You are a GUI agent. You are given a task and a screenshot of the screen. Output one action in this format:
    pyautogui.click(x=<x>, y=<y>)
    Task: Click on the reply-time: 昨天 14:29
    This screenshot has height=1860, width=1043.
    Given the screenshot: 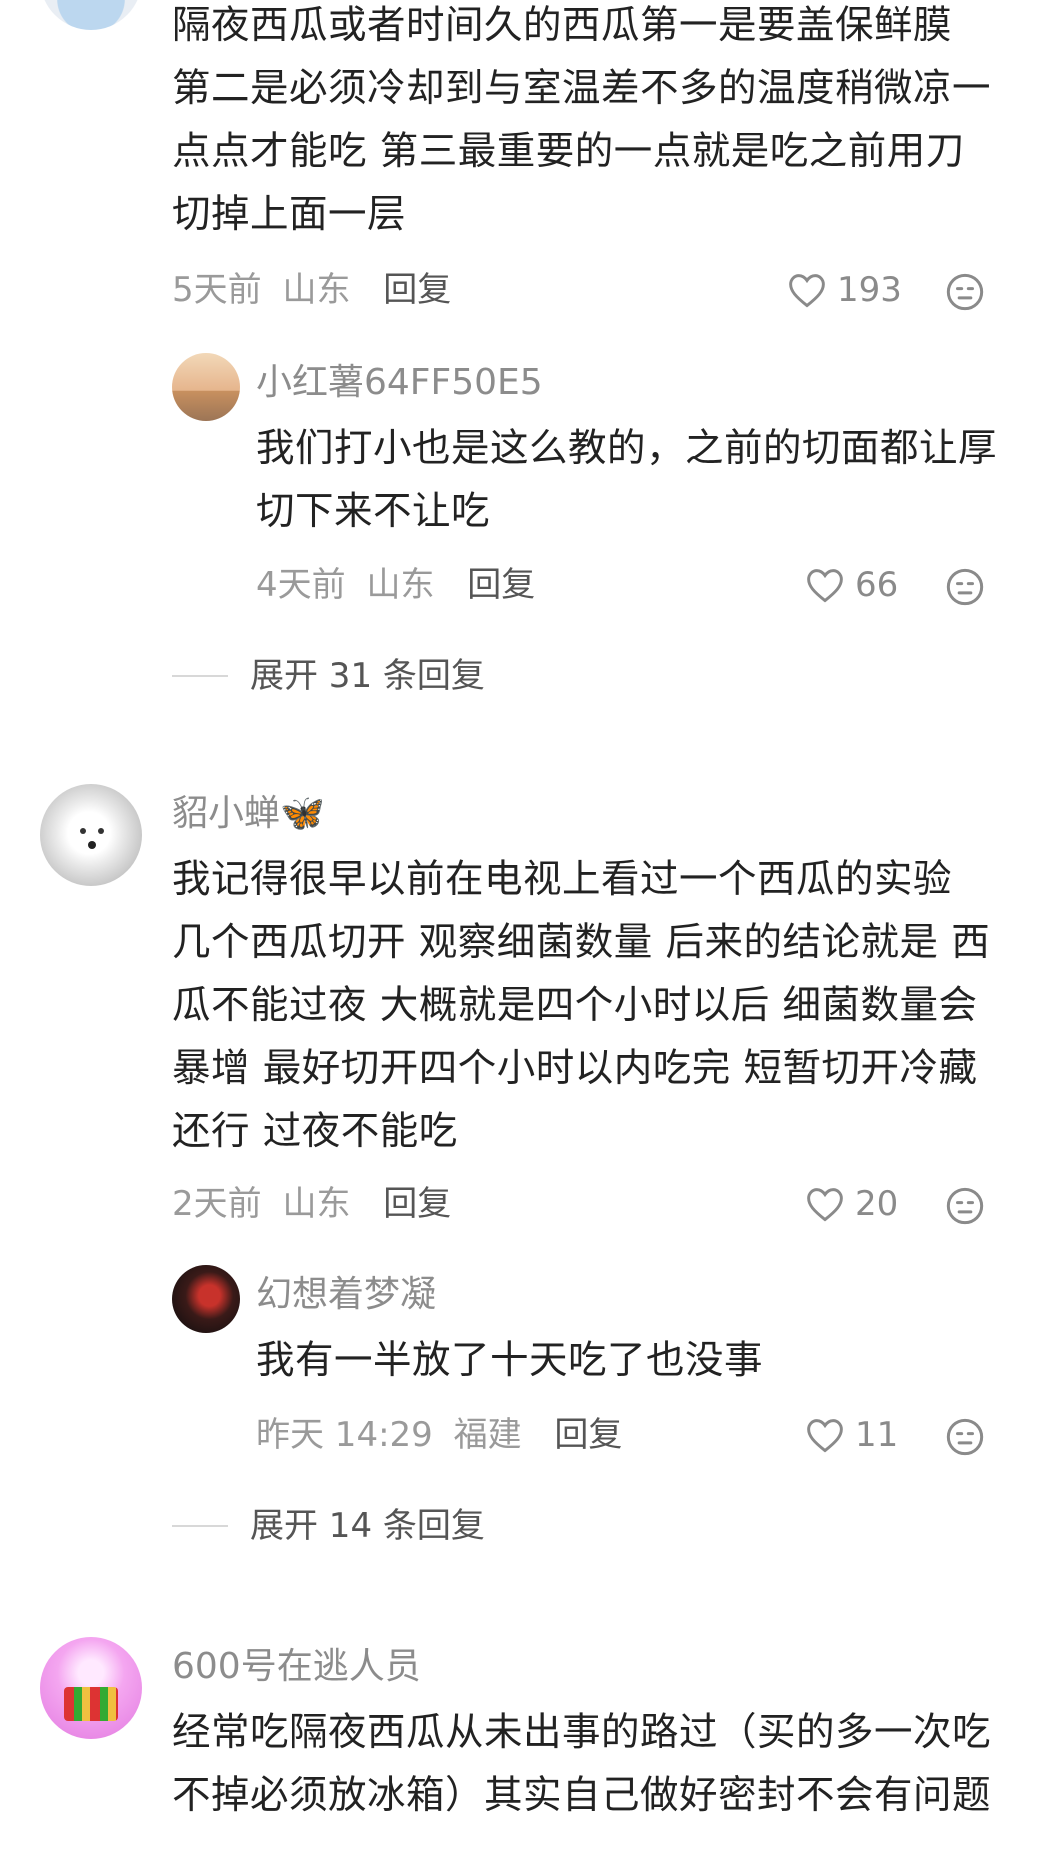 What is the action you would take?
    pyautogui.click(x=344, y=1435)
    